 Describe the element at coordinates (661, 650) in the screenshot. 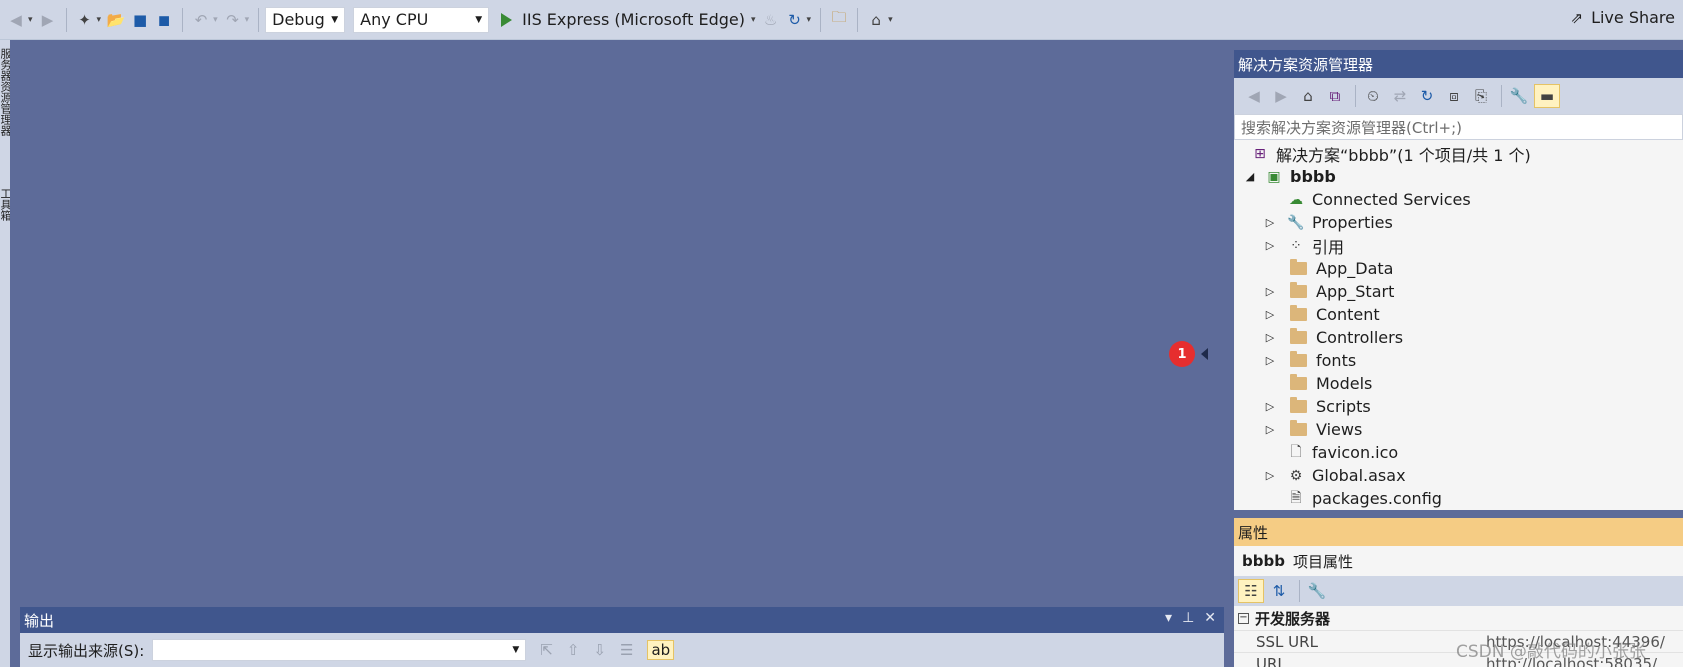

I see `word-wrap-icon: ab` at that location.